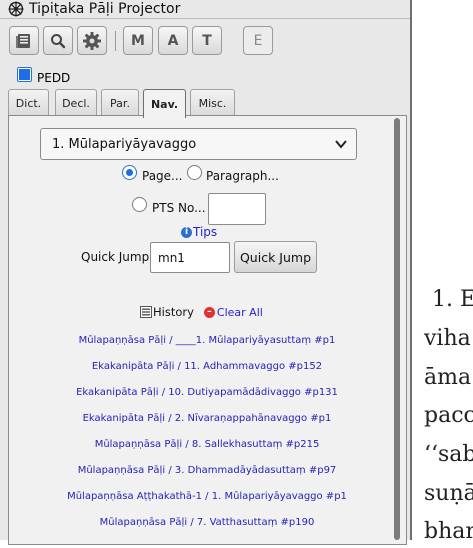 This screenshot has width=473, height=548. Describe the element at coordinates (198, 144) in the screenshot. I see `vagga-select: 1. Mūlapariyāyavaggo` at that location.